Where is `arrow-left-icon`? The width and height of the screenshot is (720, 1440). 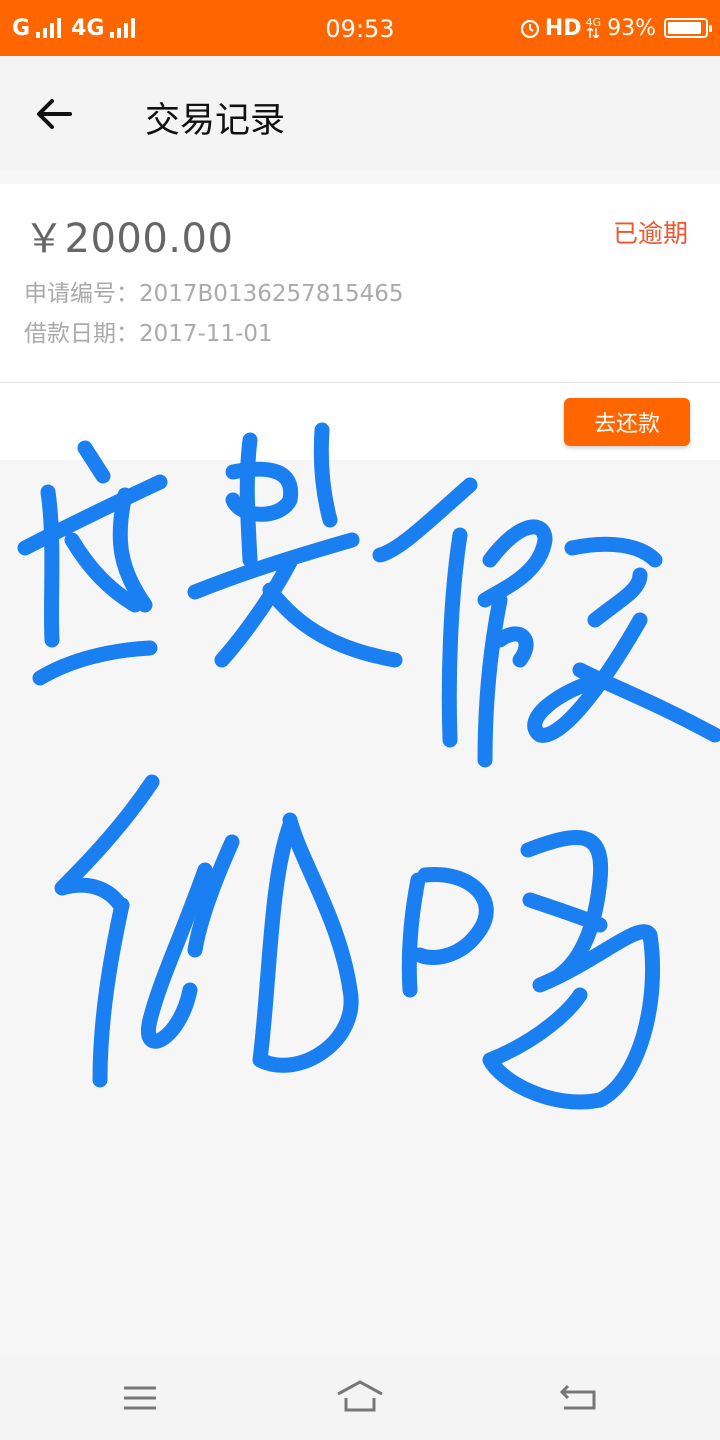 arrow-left-icon is located at coordinates (54, 114).